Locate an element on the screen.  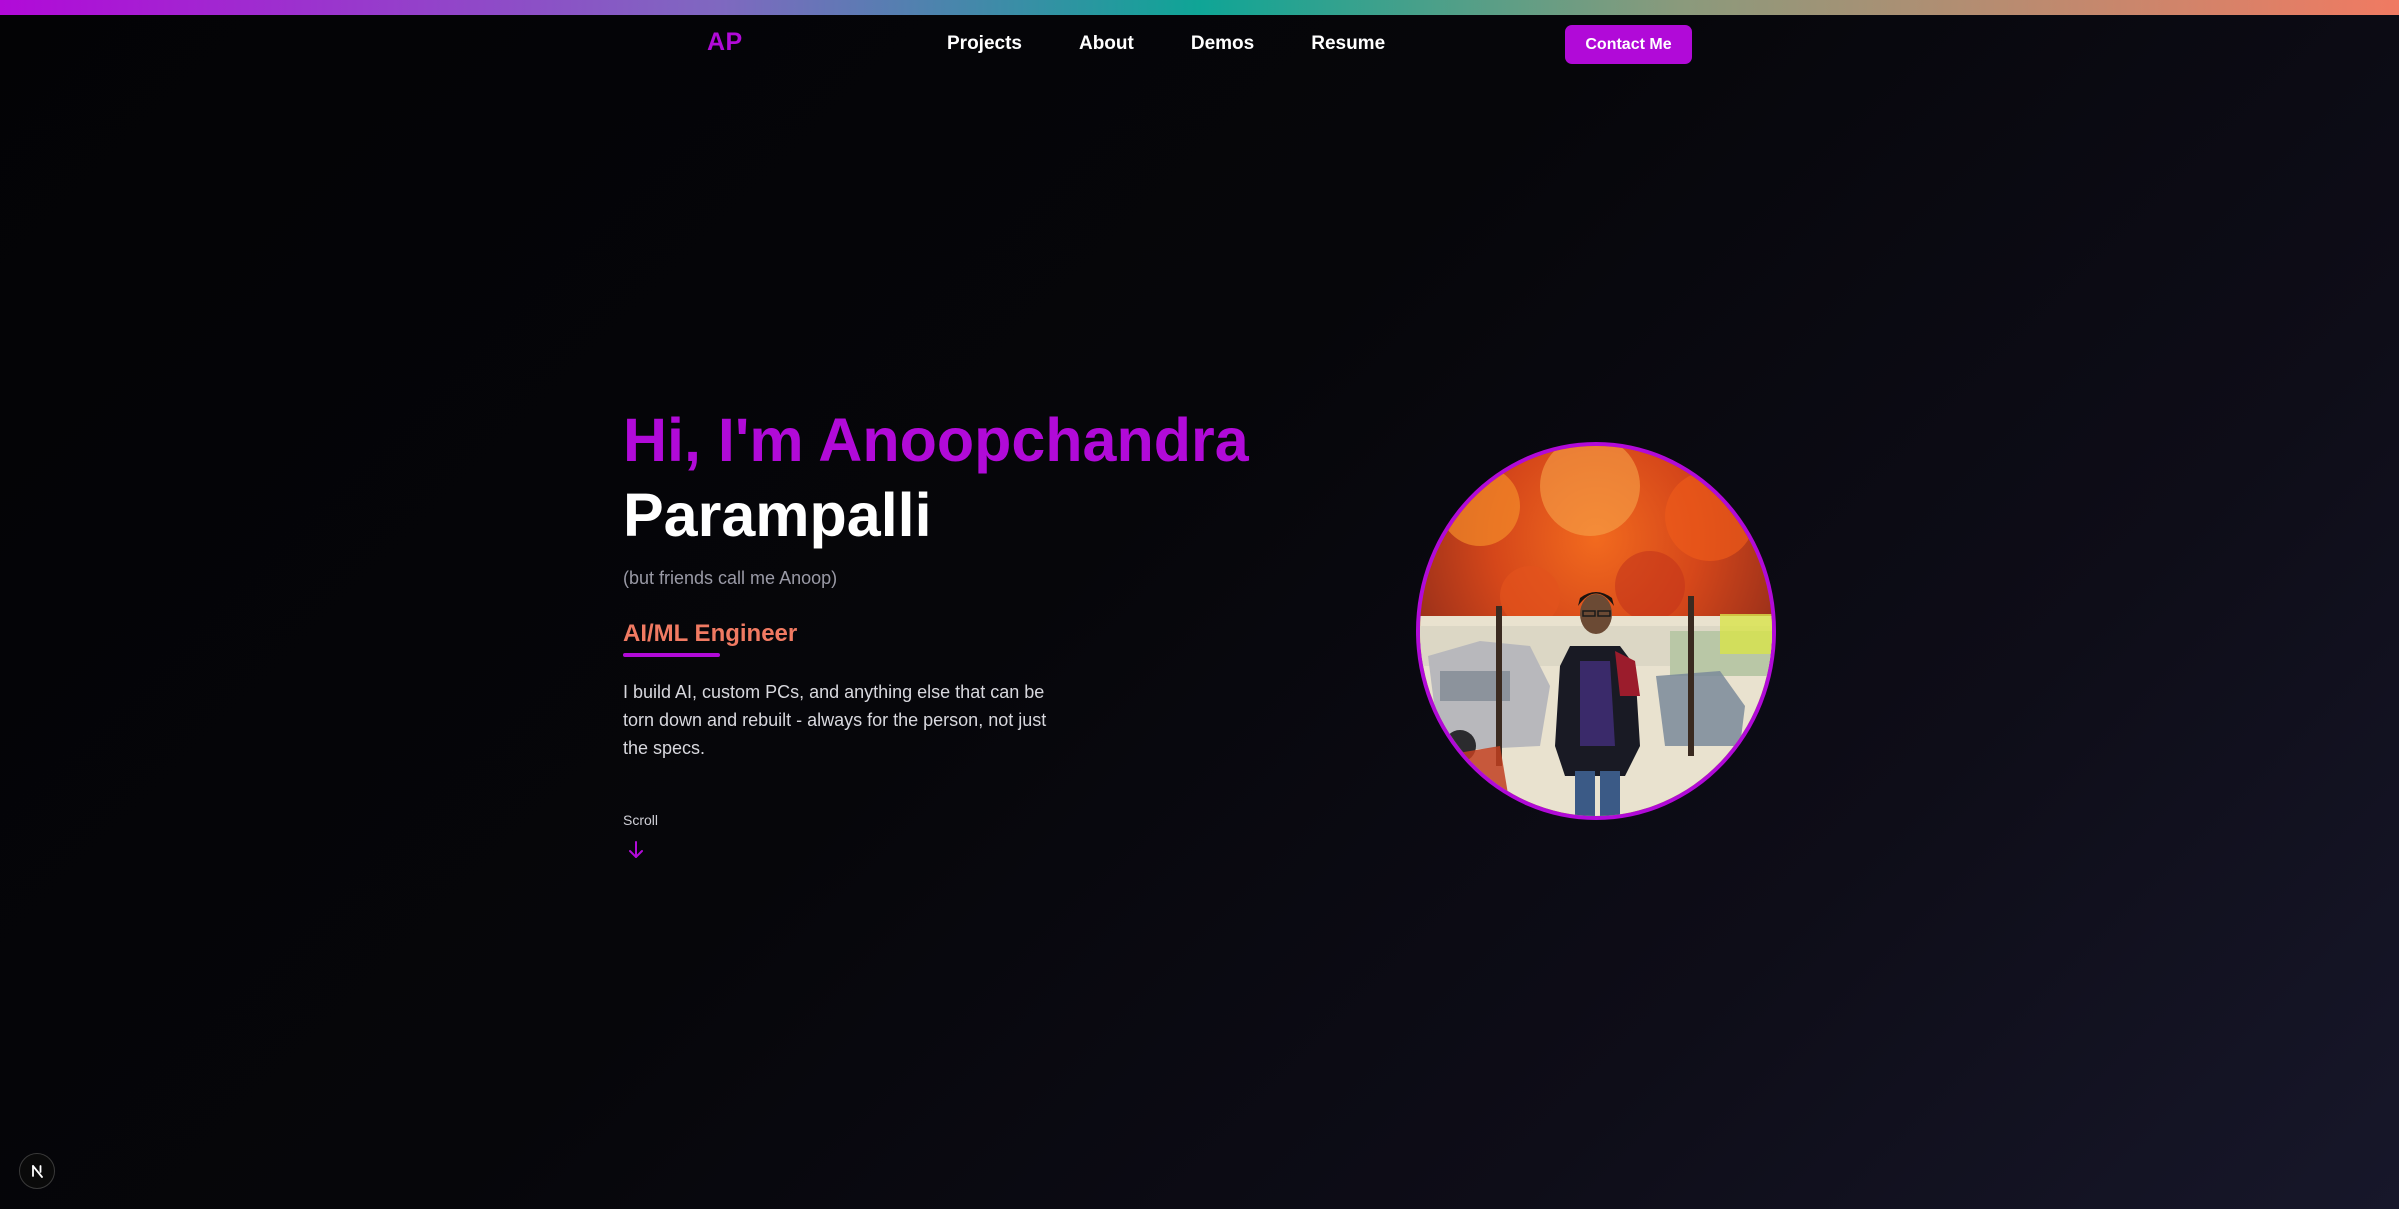
hero-title-surname: Parampalli is located at coordinates (777, 515).